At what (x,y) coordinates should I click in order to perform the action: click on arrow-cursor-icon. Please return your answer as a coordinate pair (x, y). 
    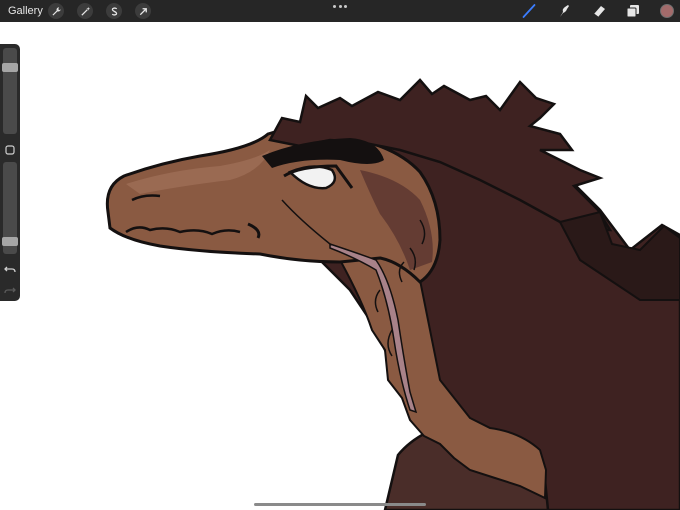
    Looking at the image, I should click on (143, 11).